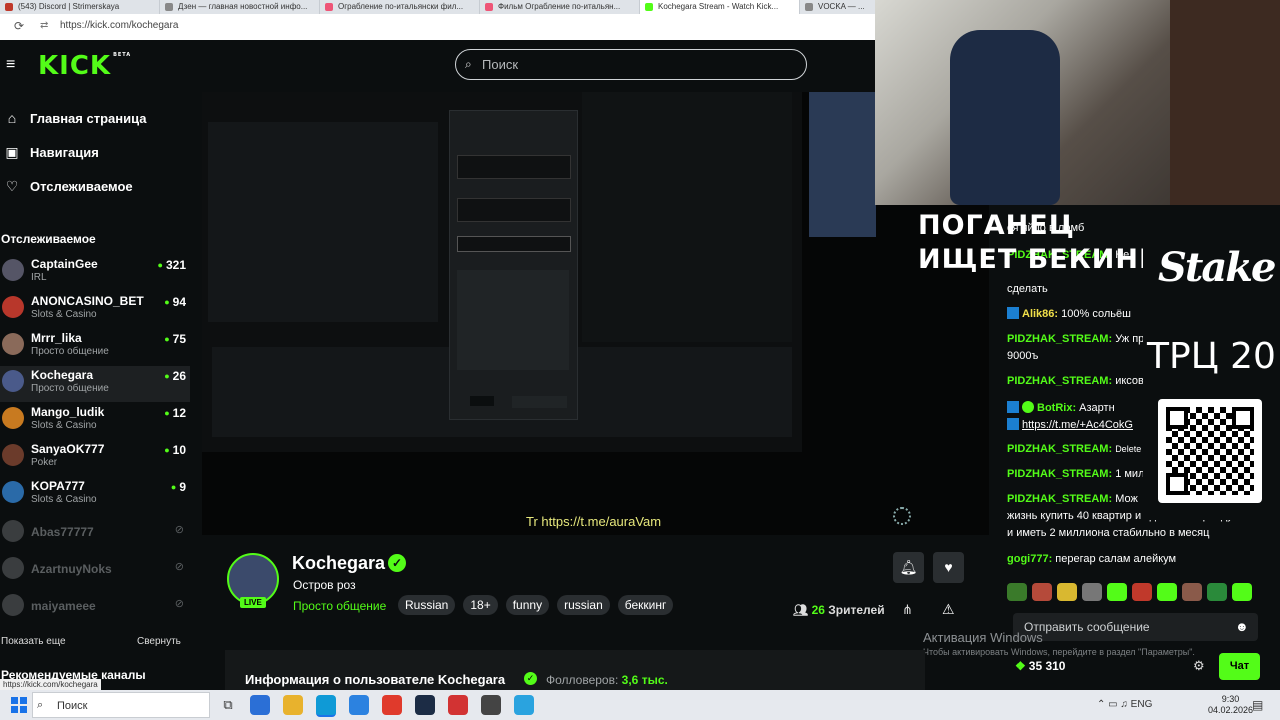  I want to click on channel-name: Kochegara, so click(338, 563).